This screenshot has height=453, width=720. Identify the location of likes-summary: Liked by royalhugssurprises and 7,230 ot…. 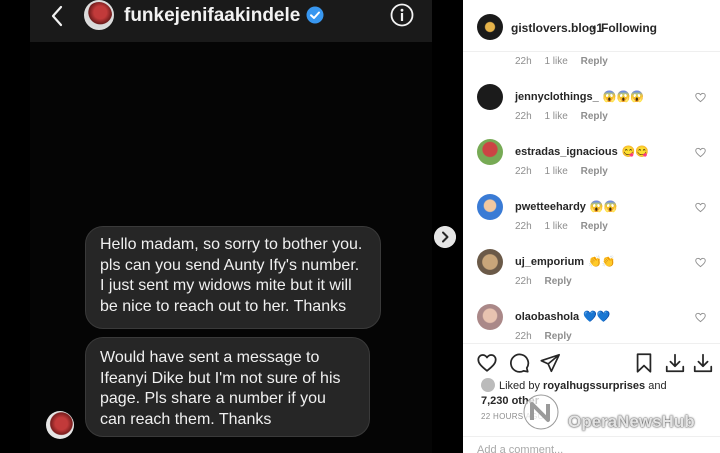
(598, 393).